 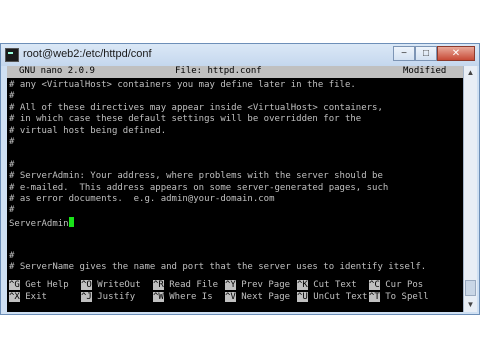 What do you see at coordinates (266, 297) in the screenshot?
I see `shortcut-label: Next Page` at bounding box center [266, 297].